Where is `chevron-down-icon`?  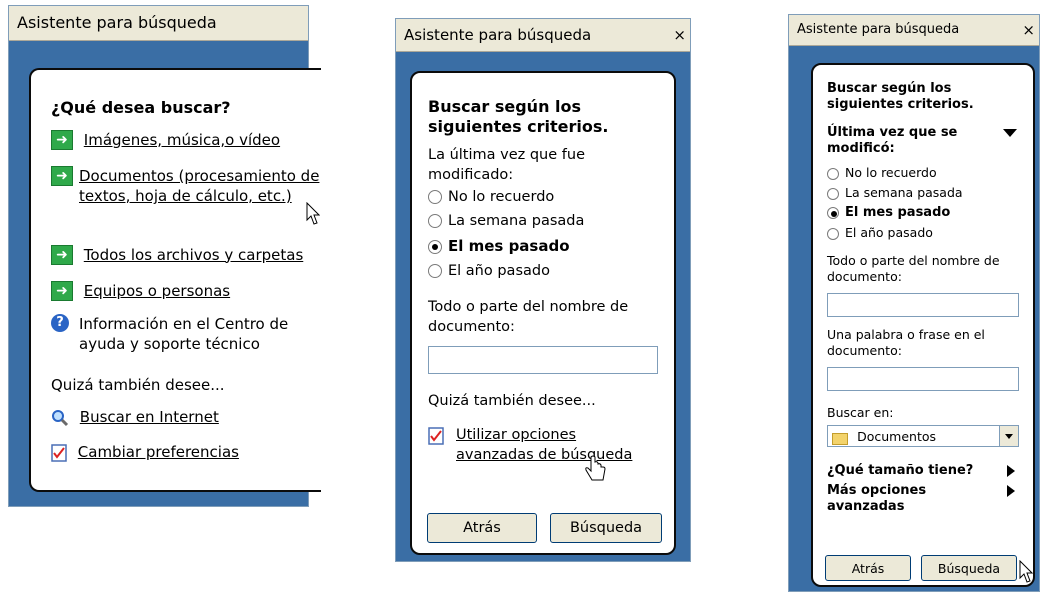
chevron-down-icon is located at coordinates (1008, 436).